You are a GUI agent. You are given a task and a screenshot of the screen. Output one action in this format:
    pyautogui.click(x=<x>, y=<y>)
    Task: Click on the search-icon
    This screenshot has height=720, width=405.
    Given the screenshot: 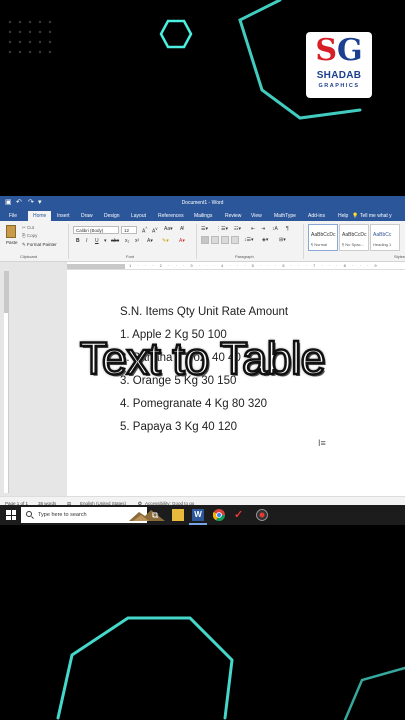 What is the action you would take?
    pyautogui.click(x=29, y=514)
    